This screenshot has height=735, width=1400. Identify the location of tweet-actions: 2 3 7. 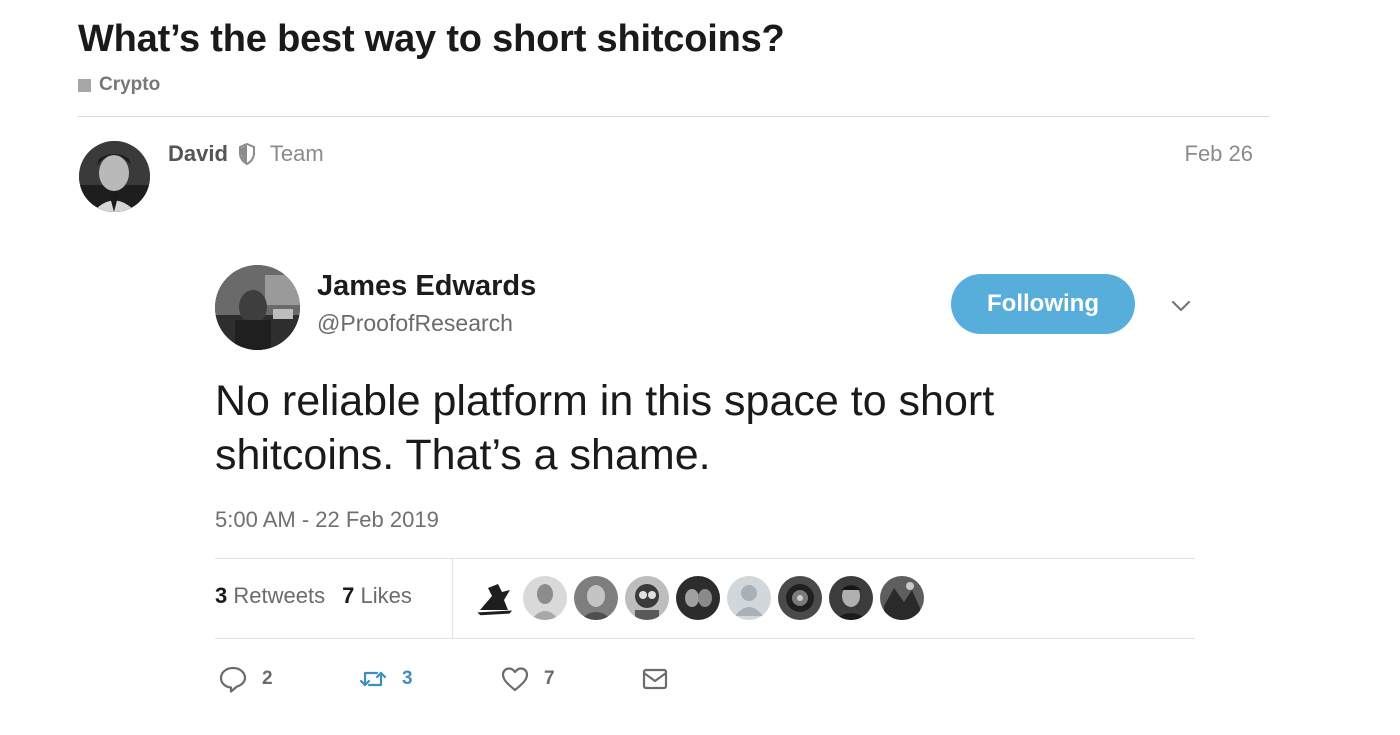
(444, 679).